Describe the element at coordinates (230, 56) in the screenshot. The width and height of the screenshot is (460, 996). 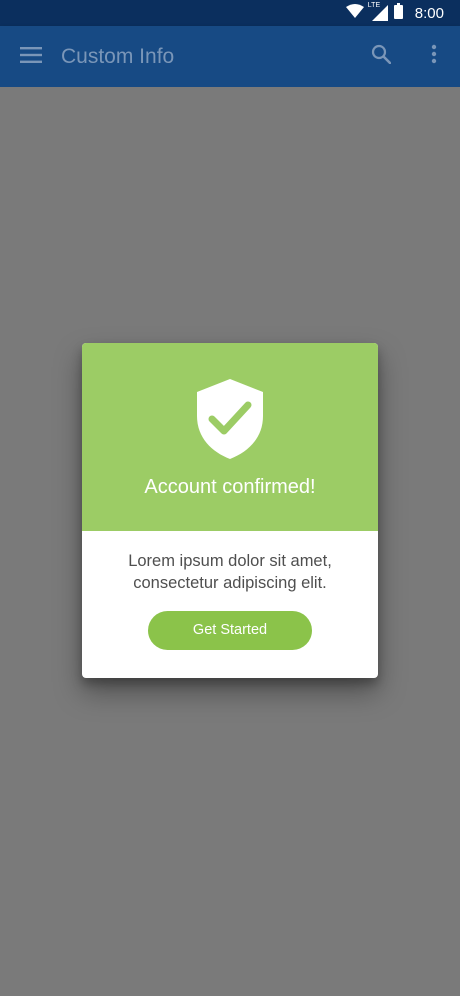
I see `app-bar: Custom Info` at that location.